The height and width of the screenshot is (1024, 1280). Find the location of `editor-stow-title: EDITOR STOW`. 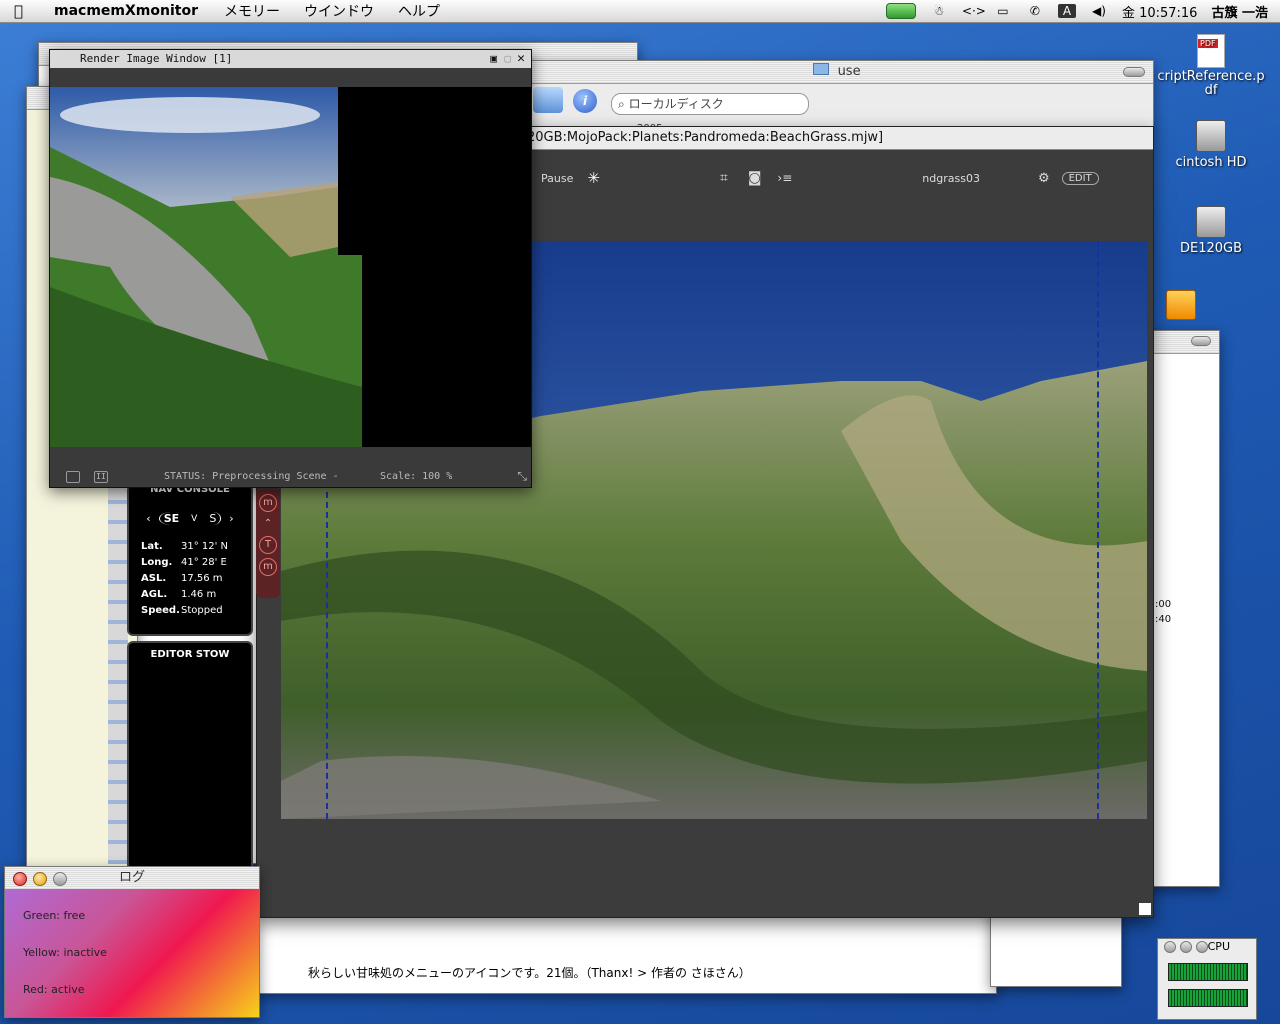

editor-stow-title: EDITOR STOW is located at coordinates (190, 654).